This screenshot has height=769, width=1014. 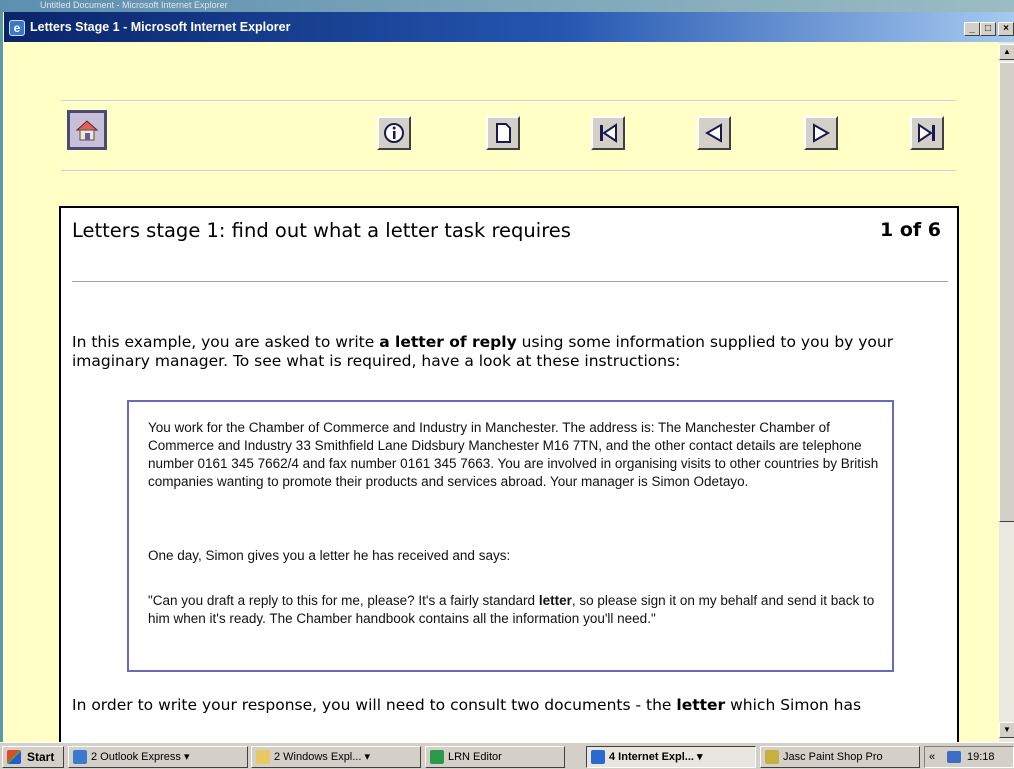 I want to click on system-tray: « 19:18, so click(x=969, y=757).